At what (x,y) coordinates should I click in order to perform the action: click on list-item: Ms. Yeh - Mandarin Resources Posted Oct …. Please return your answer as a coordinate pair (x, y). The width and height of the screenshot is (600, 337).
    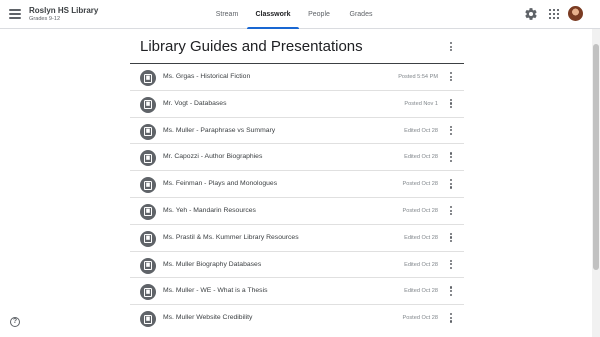
    Looking at the image, I should click on (297, 211).